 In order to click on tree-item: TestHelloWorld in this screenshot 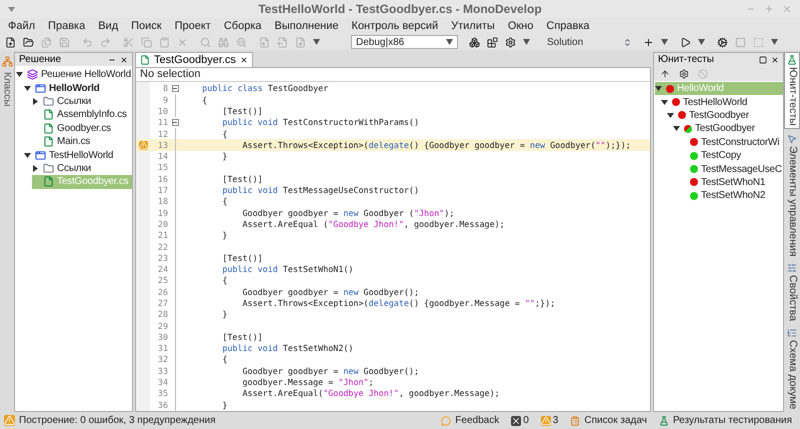, I will do `click(78, 155)`.